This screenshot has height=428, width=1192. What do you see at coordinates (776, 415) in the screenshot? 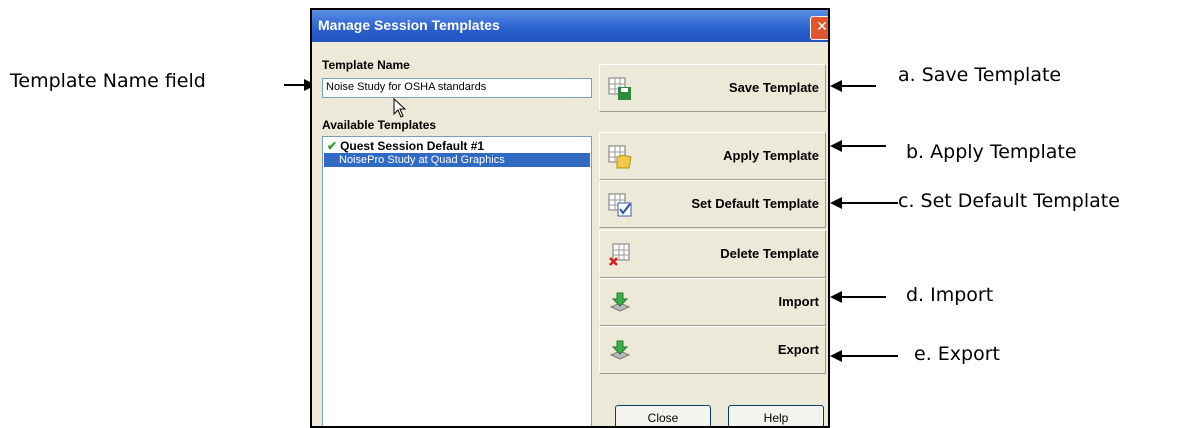
I see `help-button: Help` at bounding box center [776, 415].